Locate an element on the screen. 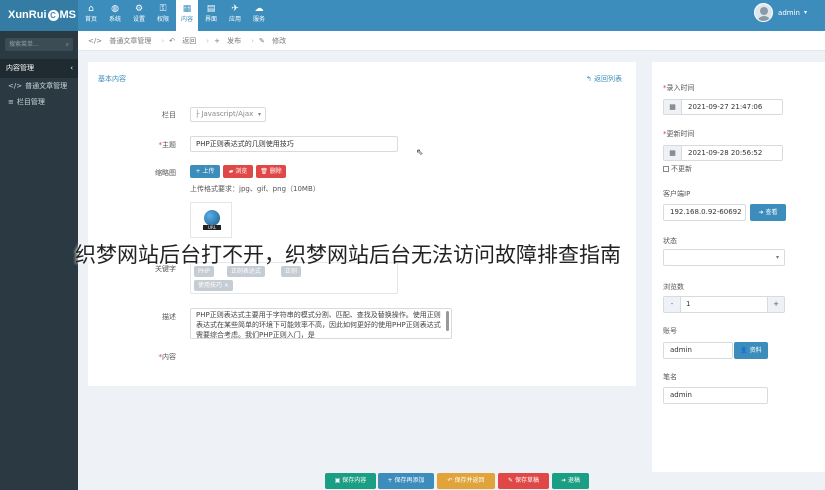  sidebar-group-content: 内容管理 ‹ is located at coordinates (39, 68).